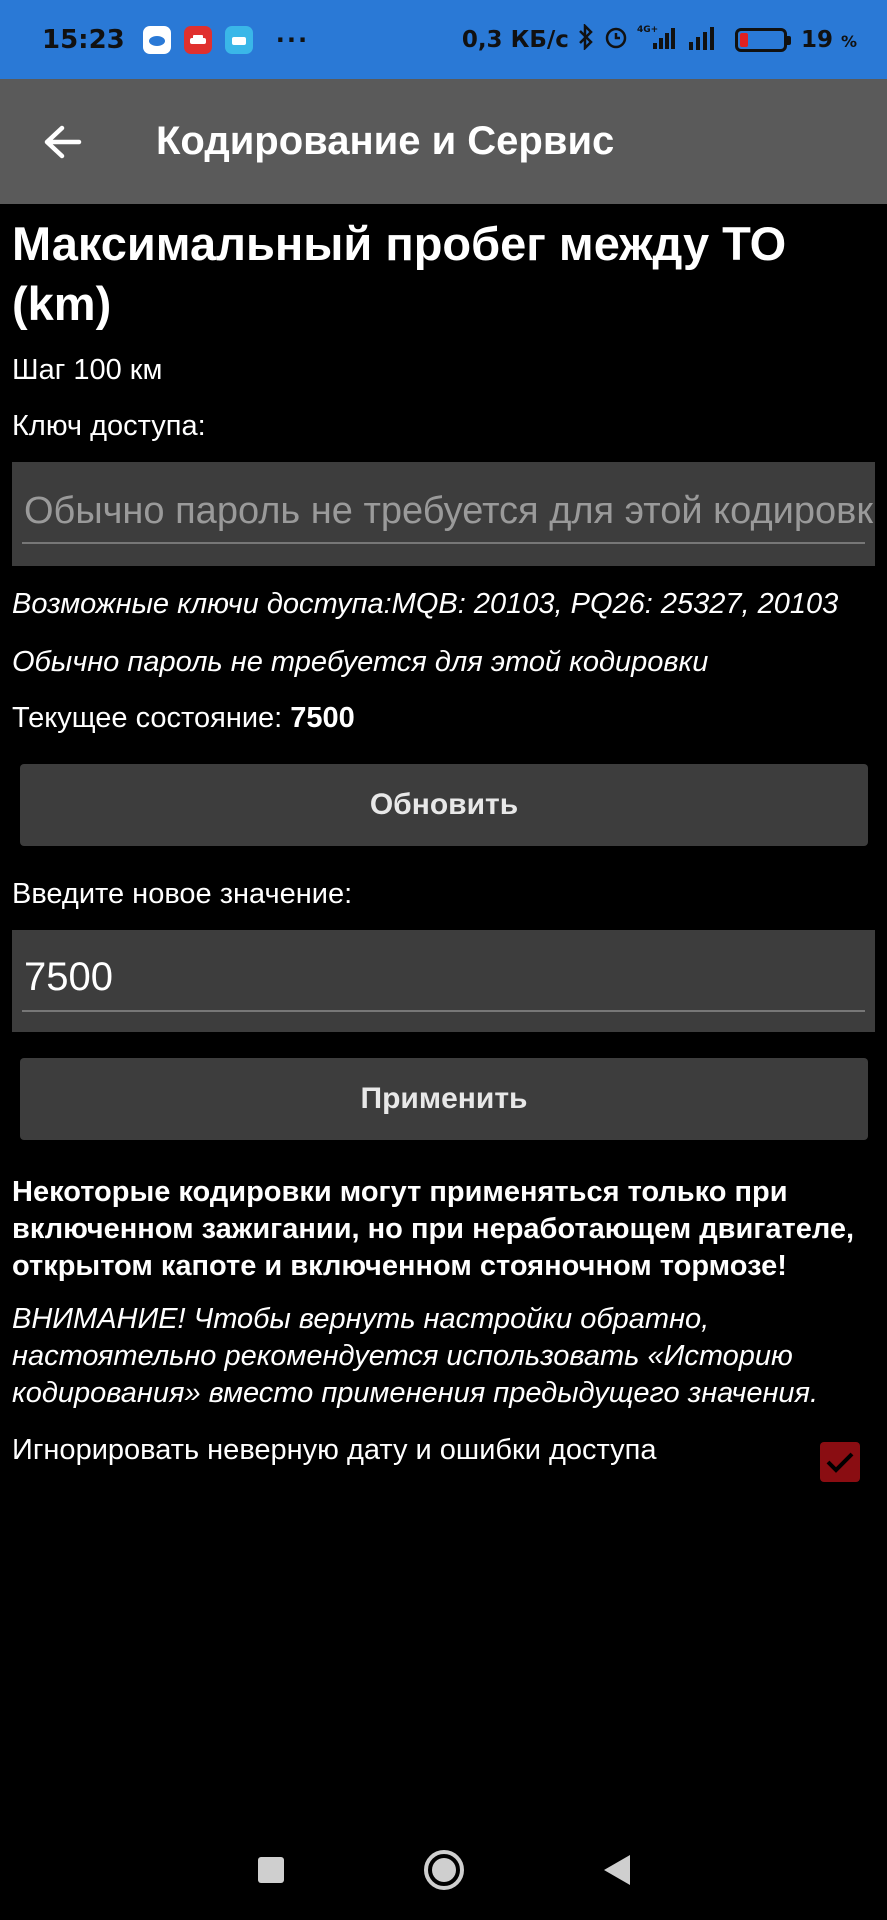  What do you see at coordinates (292, 39) in the screenshot?
I see `more-notifications-icon: ···` at bounding box center [292, 39].